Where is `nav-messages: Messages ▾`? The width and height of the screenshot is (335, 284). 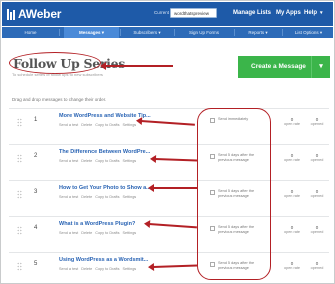
nav-messages: Messages ▾ is located at coordinates (91, 32).